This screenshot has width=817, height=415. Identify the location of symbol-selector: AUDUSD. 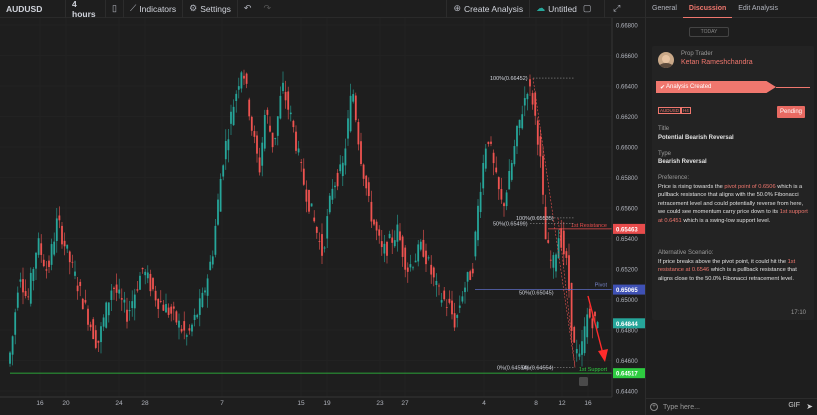
(33, 9).